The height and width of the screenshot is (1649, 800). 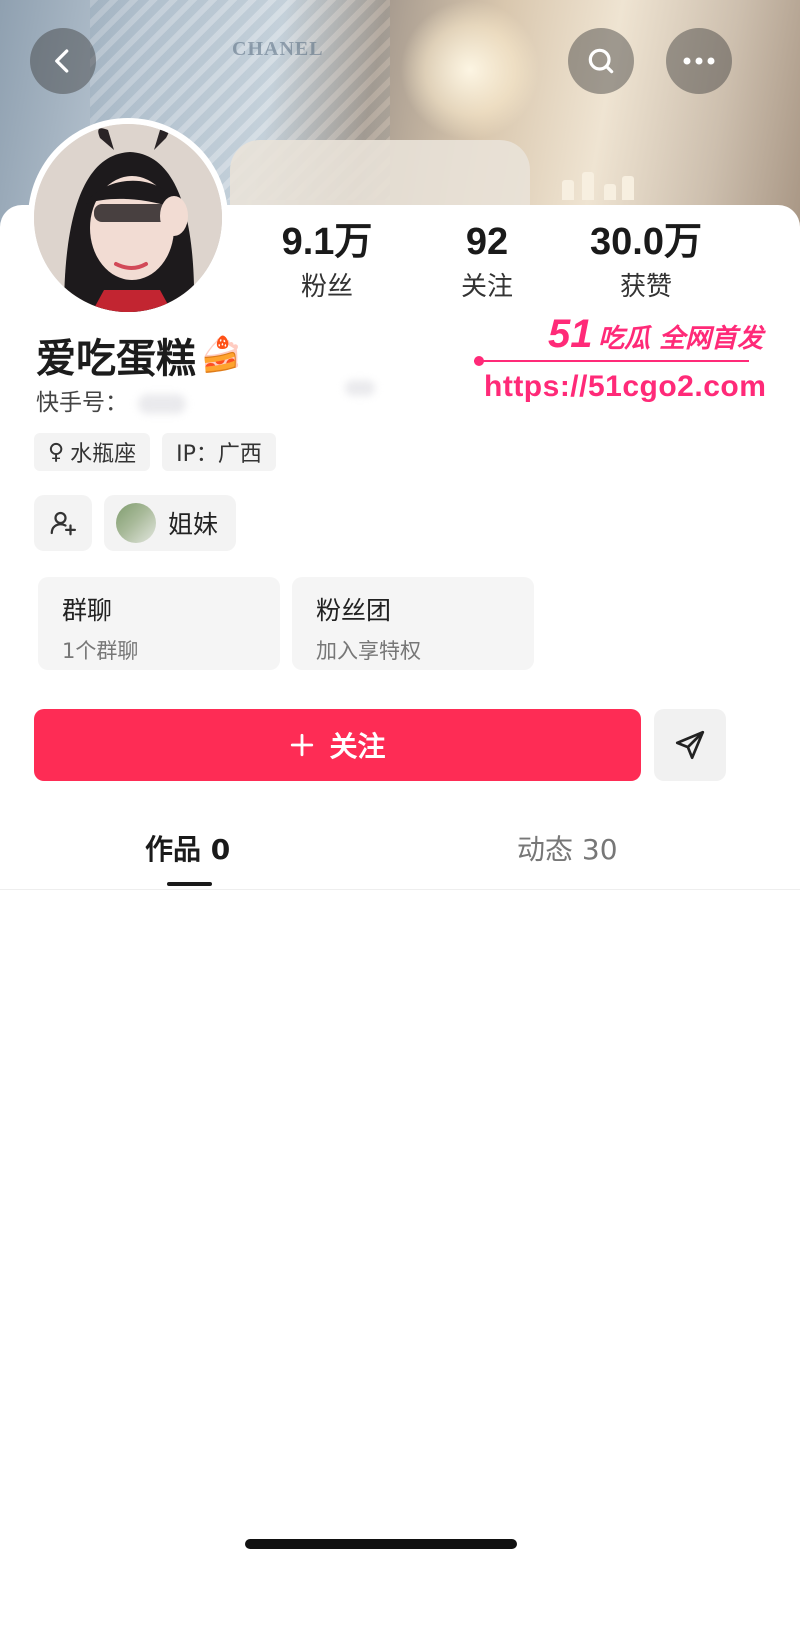 I want to click on relation-avatar, so click(x=136, y=523).